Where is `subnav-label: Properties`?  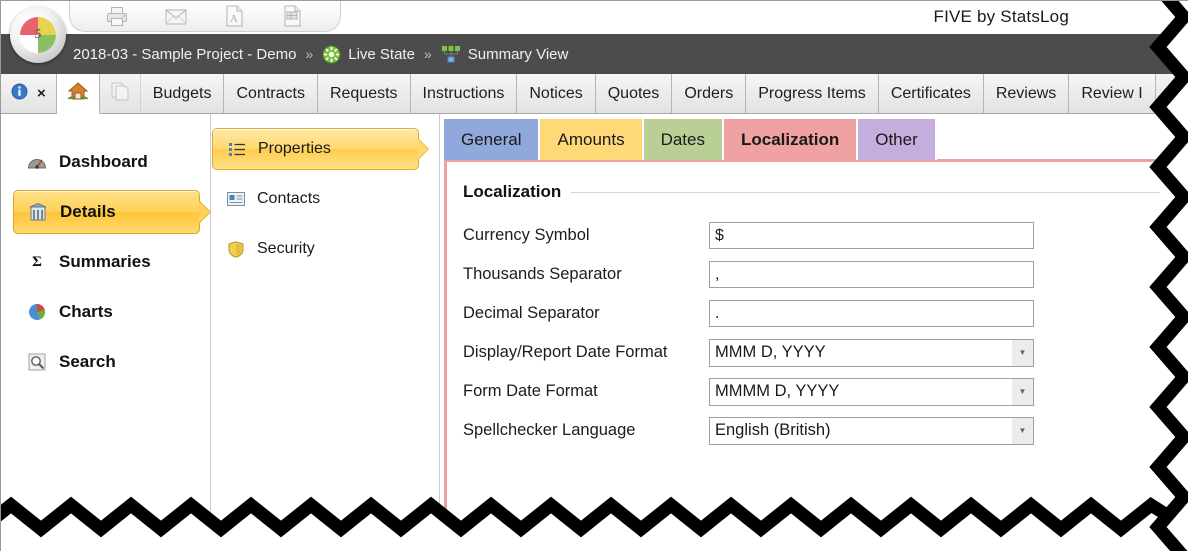
subnav-label: Properties is located at coordinates (294, 148).